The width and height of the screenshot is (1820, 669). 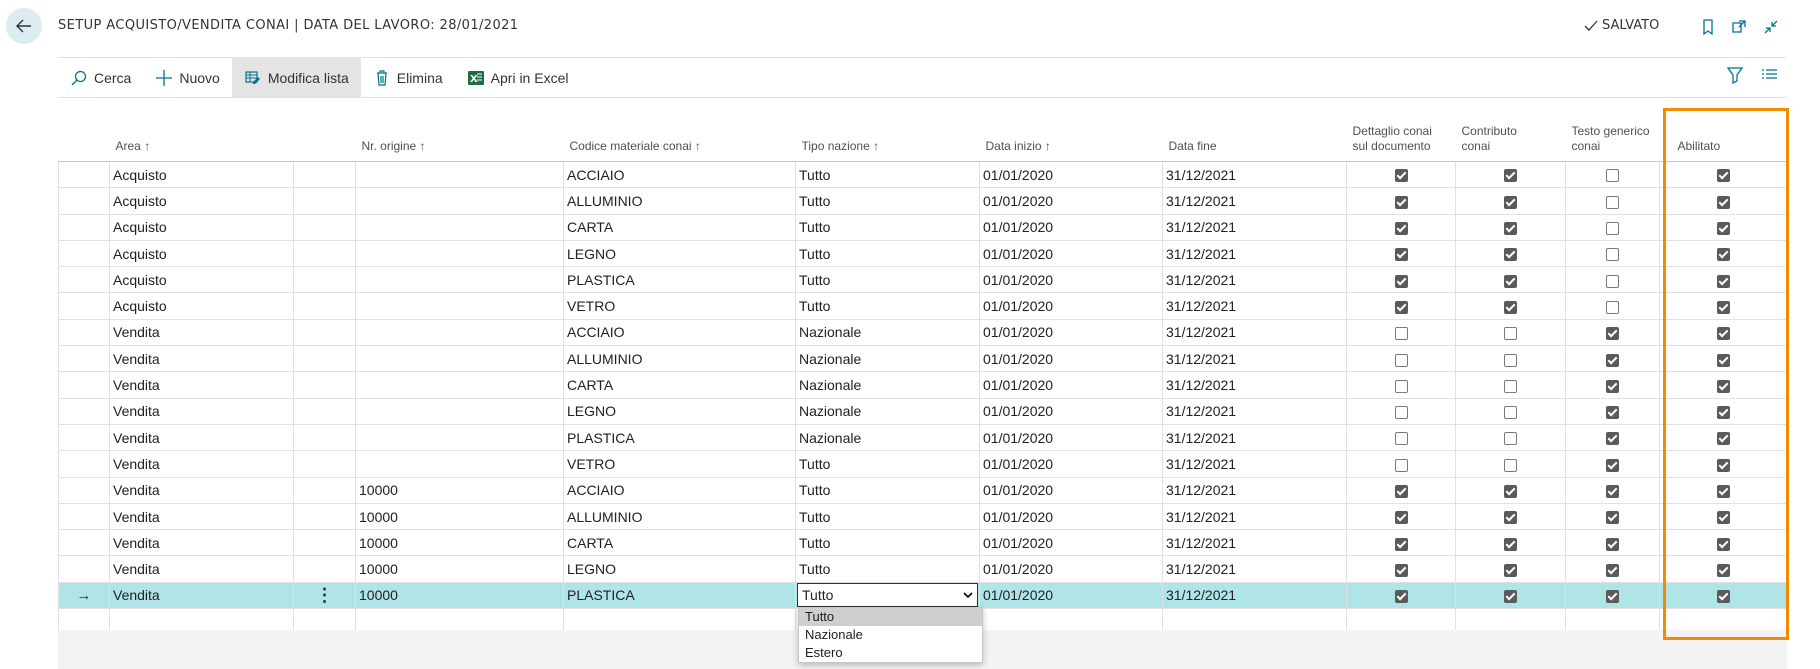 What do you see at coordinates (1769, 77) in the screenshot?
I see `list-view-icon` at bounding box center [1769, 77].